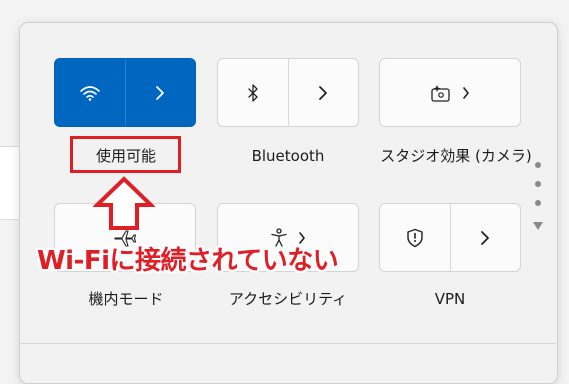 This screenshot has height=384, width=569. I want to click on bluetooth-tile, so click(288, 92).